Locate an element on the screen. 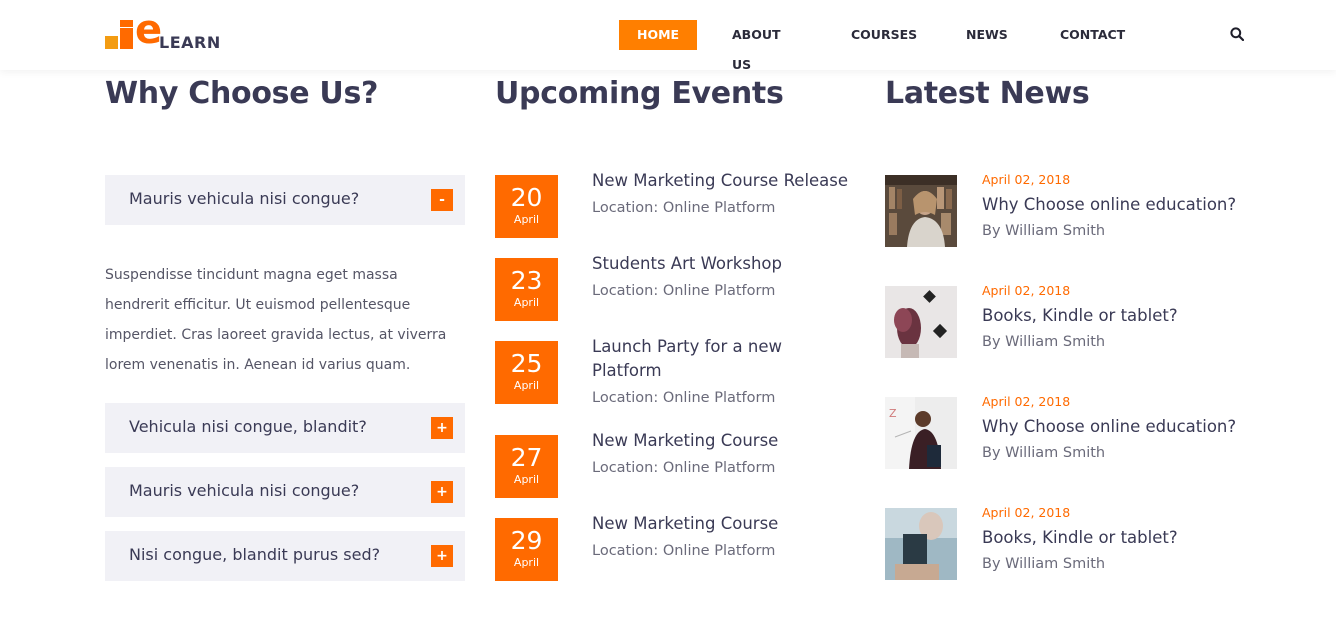 The height and width of the screenshot is (633, 1336). nav-home: HOME is located at coordinates (658, 35).